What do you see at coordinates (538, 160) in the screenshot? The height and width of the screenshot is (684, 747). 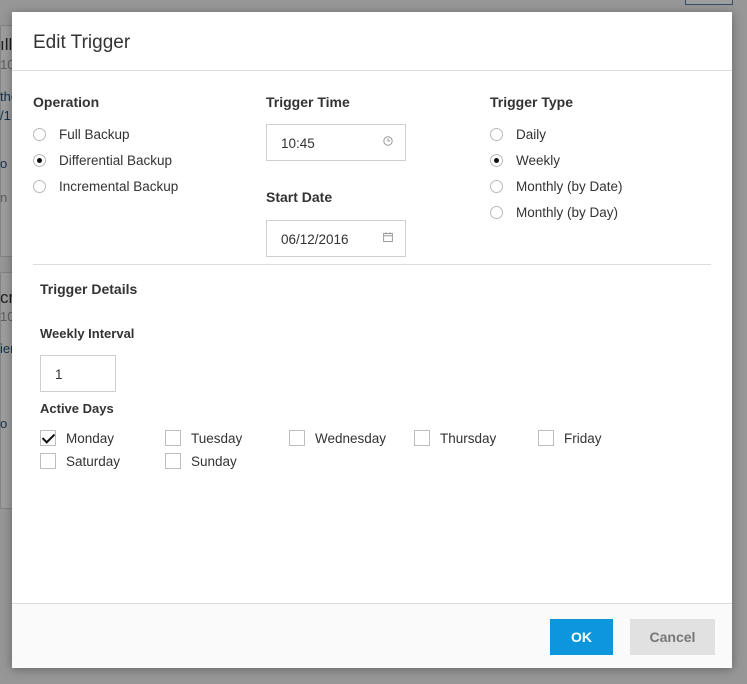 I see `radio-label: Weekly` at bounding box center [538, 160].